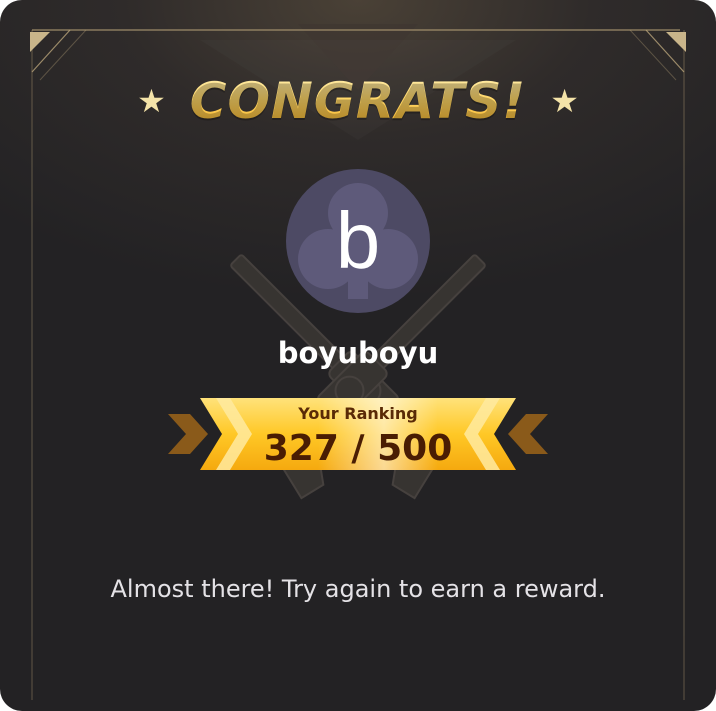 Image resolution: width=716 pixels, height=711 pixels. Describe the element at coordinates (40, 42) in the screenshot. I see `corner-ornament-left` at that location.